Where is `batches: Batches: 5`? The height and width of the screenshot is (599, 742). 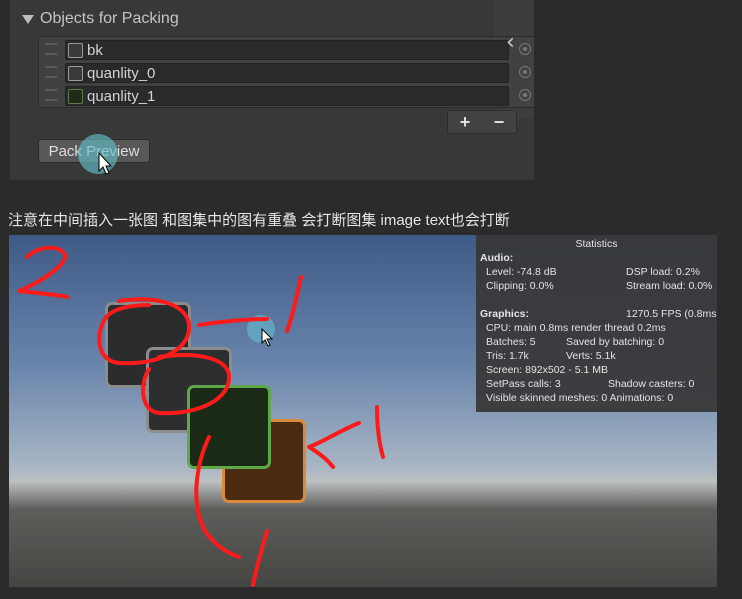
batches: Batches: 5 is located at coordinates (511, 342).